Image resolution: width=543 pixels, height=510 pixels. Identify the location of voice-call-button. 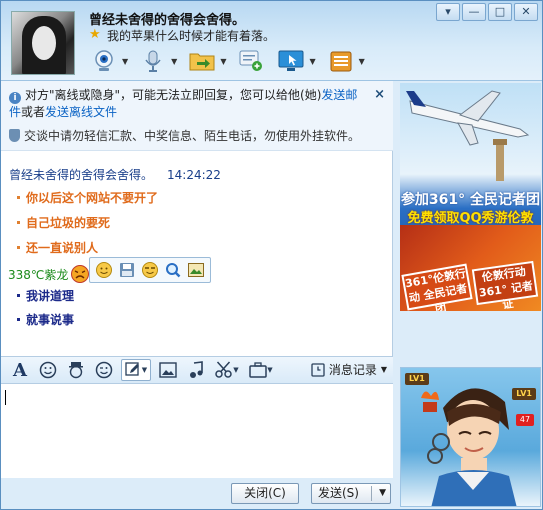
(153, 61).